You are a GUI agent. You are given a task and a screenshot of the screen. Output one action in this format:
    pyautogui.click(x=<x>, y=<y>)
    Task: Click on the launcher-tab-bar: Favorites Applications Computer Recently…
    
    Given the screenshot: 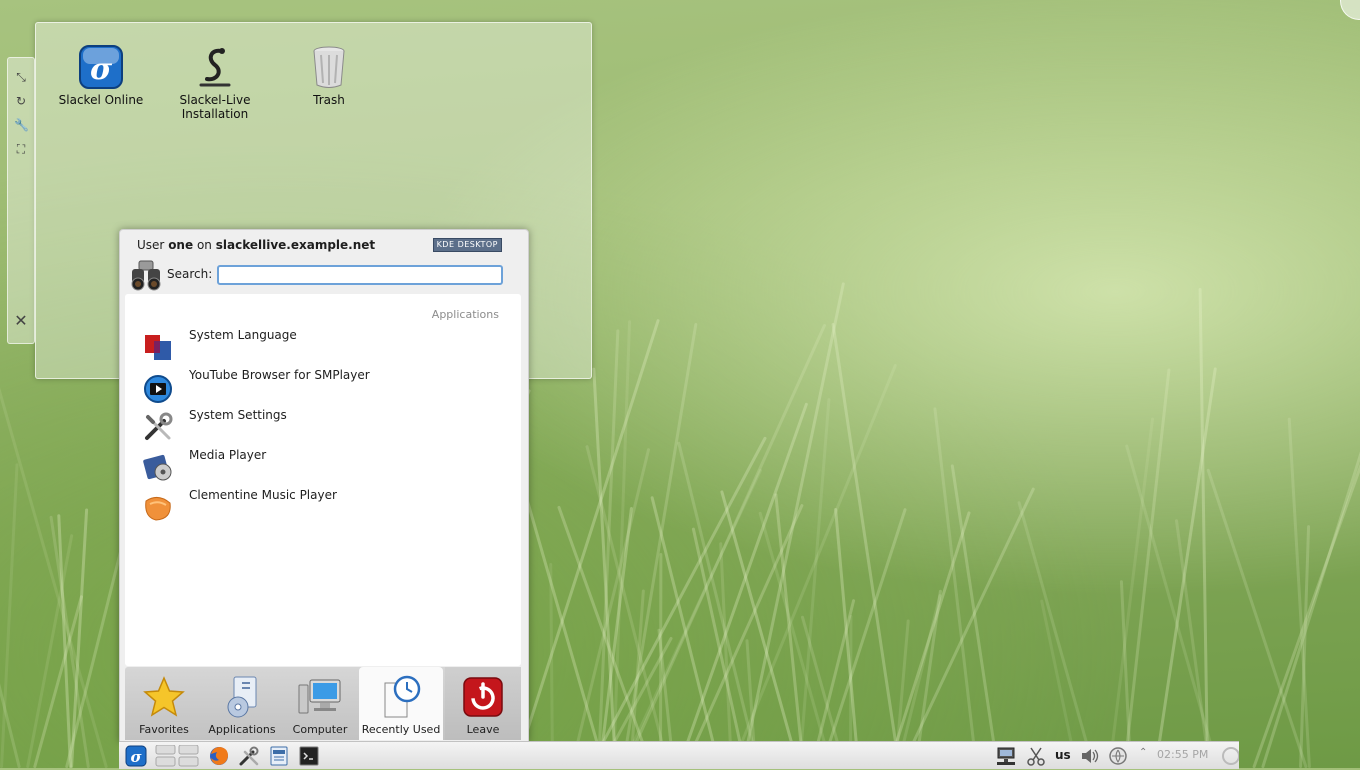 What is the action you would take?
    pyautogui.click(x=323, y=703)
    